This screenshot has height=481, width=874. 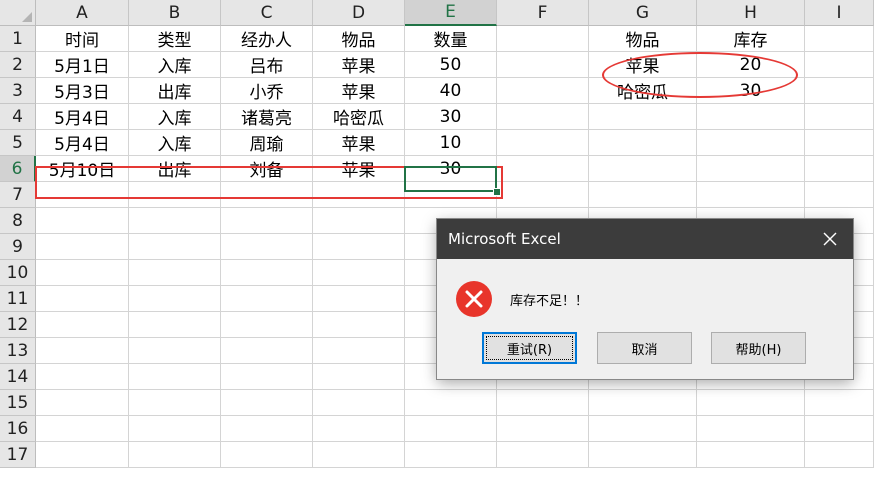 What do you see at coordinates (82, 273) in the screenshot?
I see `cell-a10` at bounding box center [82, 273].